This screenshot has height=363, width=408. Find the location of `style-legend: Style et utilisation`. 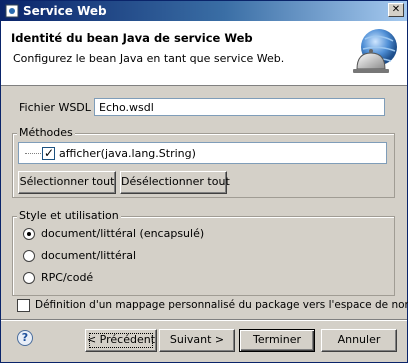

style-legend: Style et utilisation is located at coordinates (69, 215).